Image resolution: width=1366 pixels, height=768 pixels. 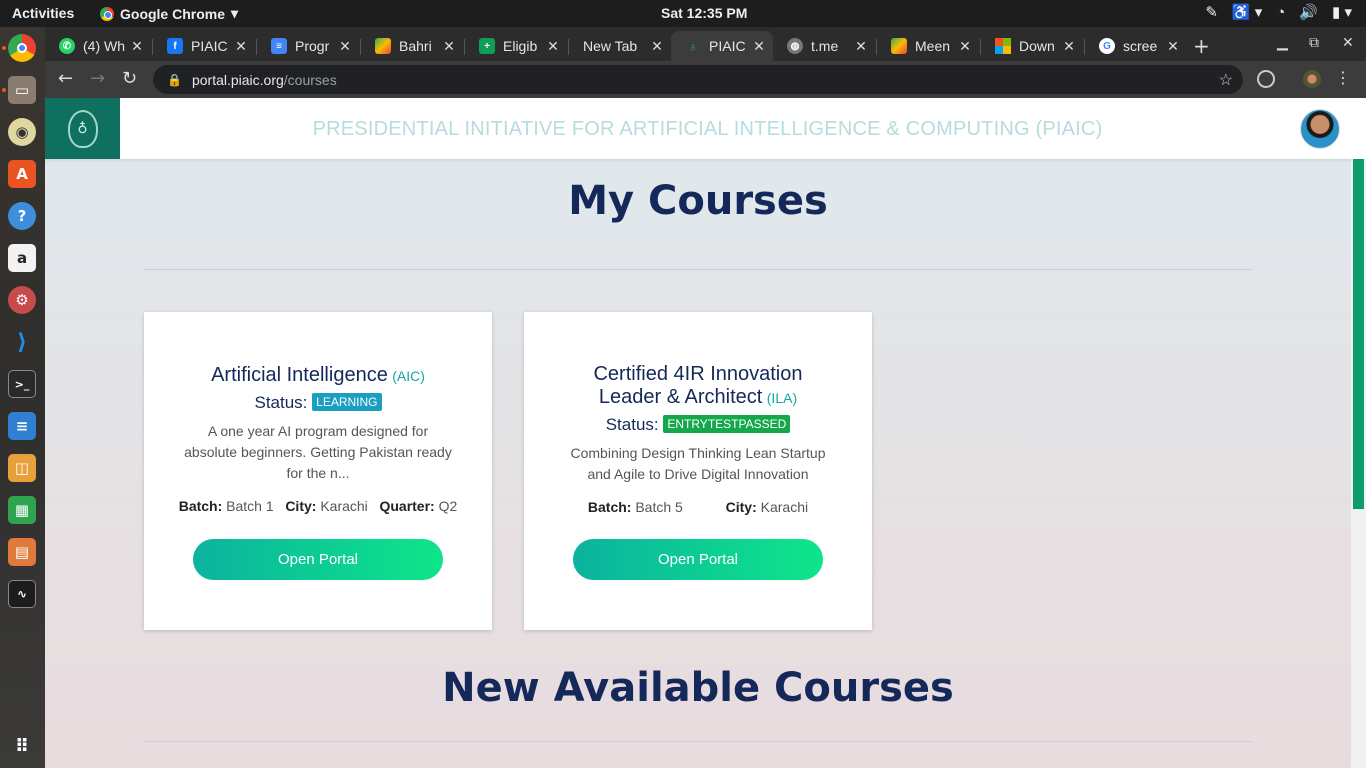 I want to click on active-indicator, so click(x=4, y=48).